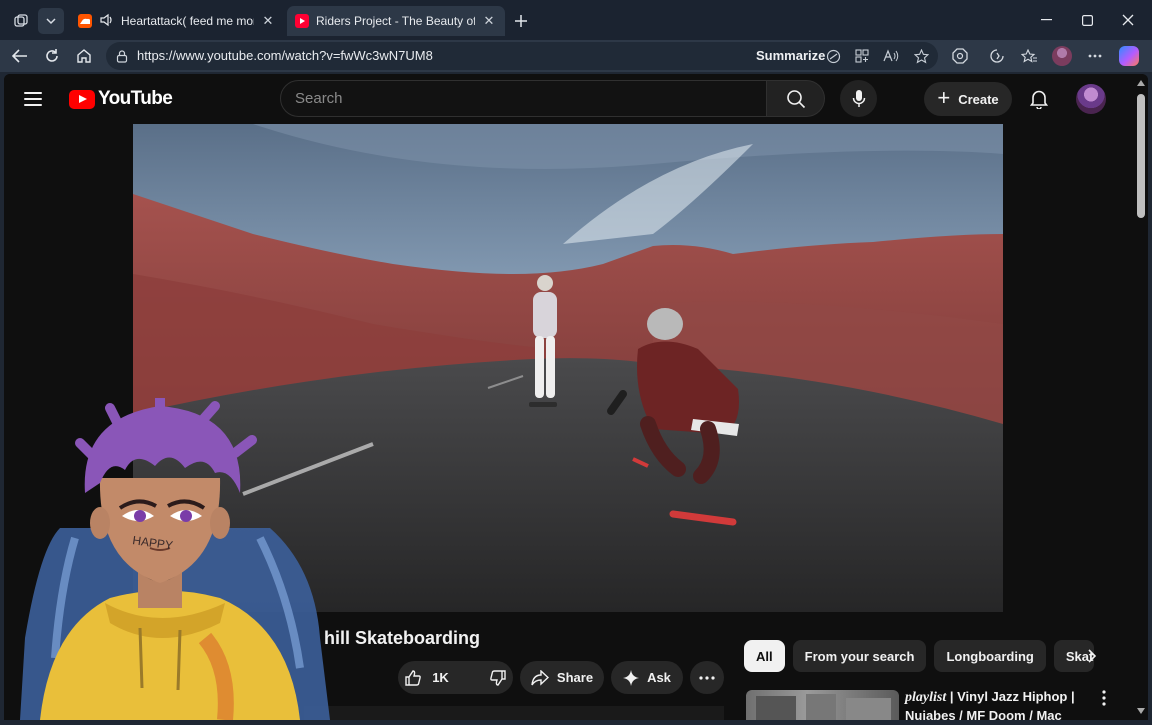 Image resolution: width=1152 pixels, height=725 pixels. I want to click on plus-icon: +, so click(944, 97).